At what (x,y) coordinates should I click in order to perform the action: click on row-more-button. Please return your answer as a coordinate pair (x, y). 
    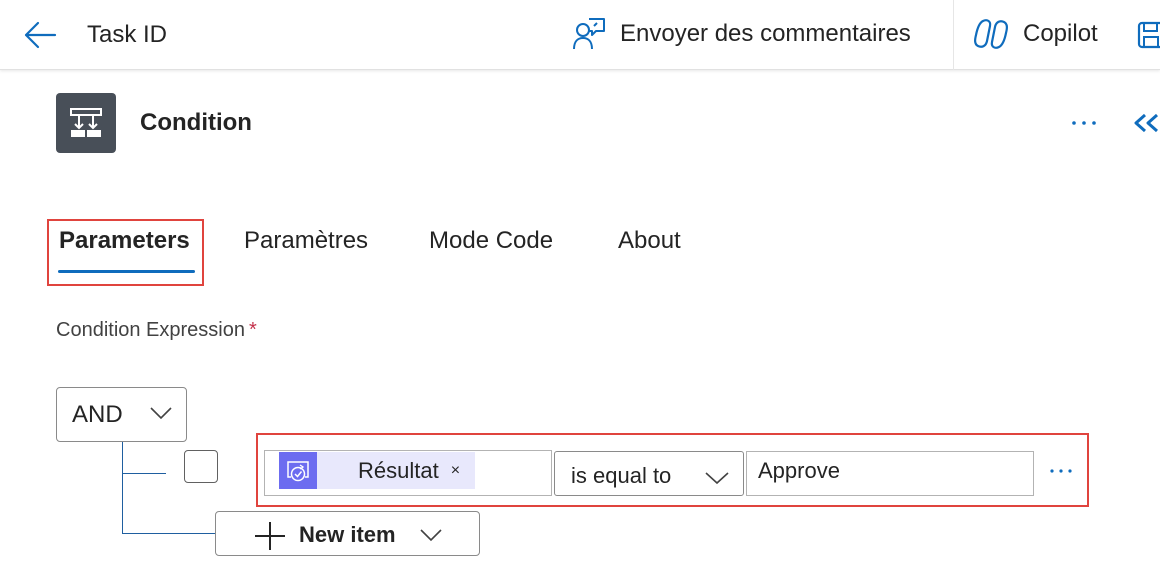
    Looking at the image, I should click on (1061, 471).